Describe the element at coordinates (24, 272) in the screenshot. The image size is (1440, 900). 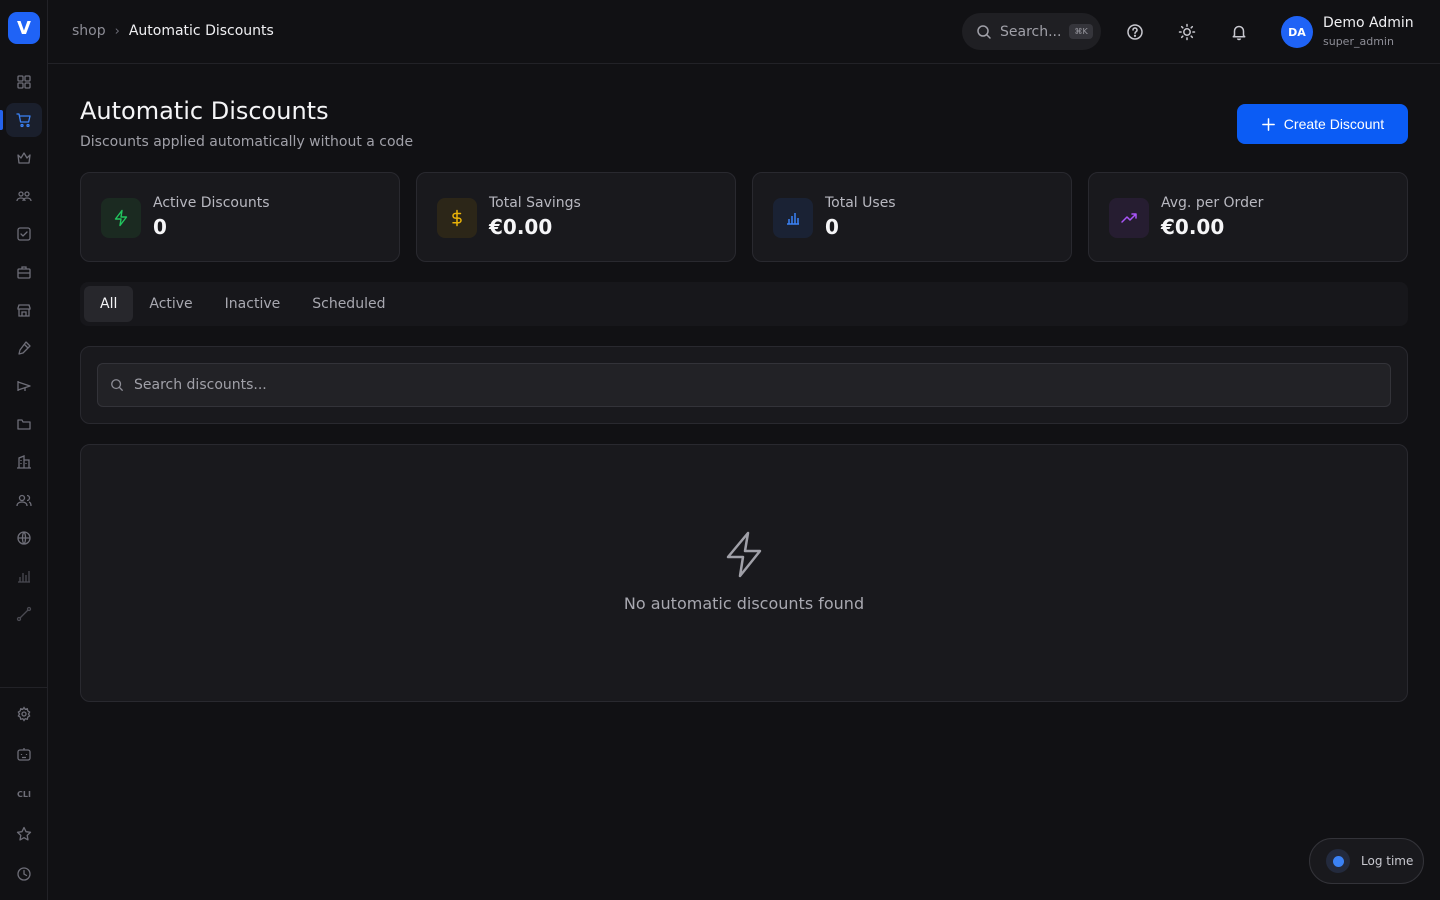
I see `briefcase-icon` at that location.